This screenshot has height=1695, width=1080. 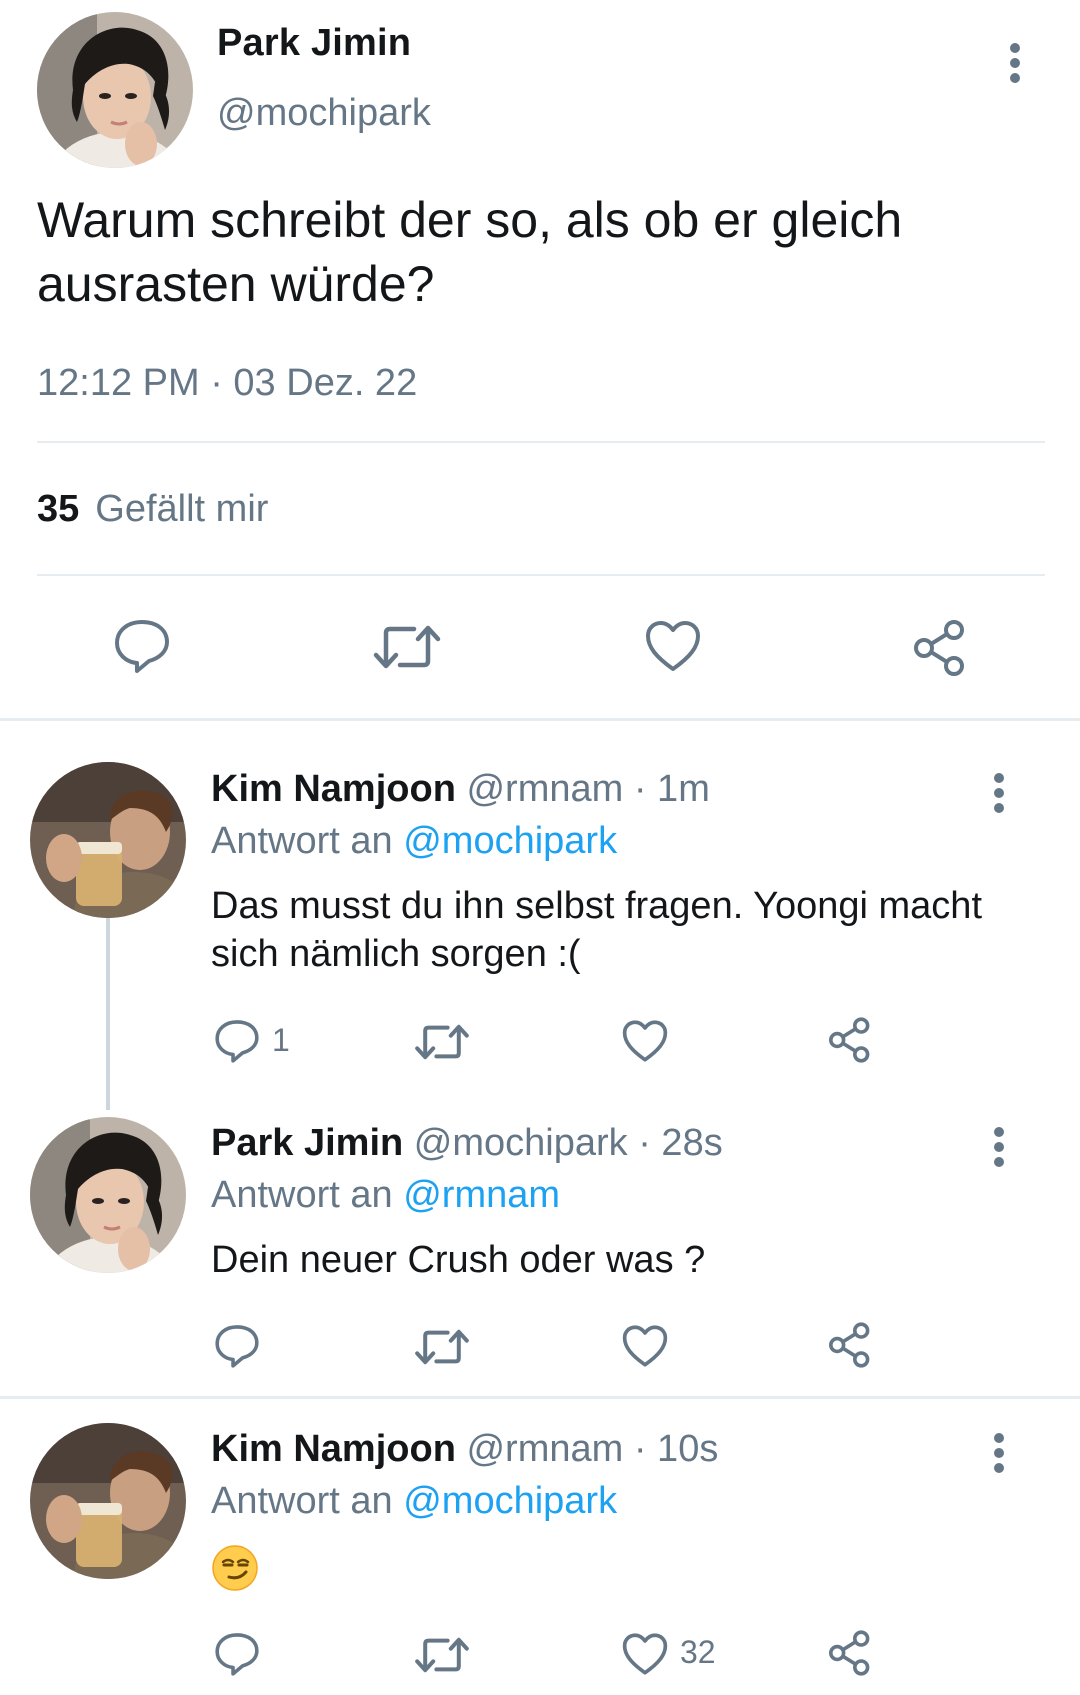 I want to click on main-author-handle: @mochipark, so click(x=324, y=113).